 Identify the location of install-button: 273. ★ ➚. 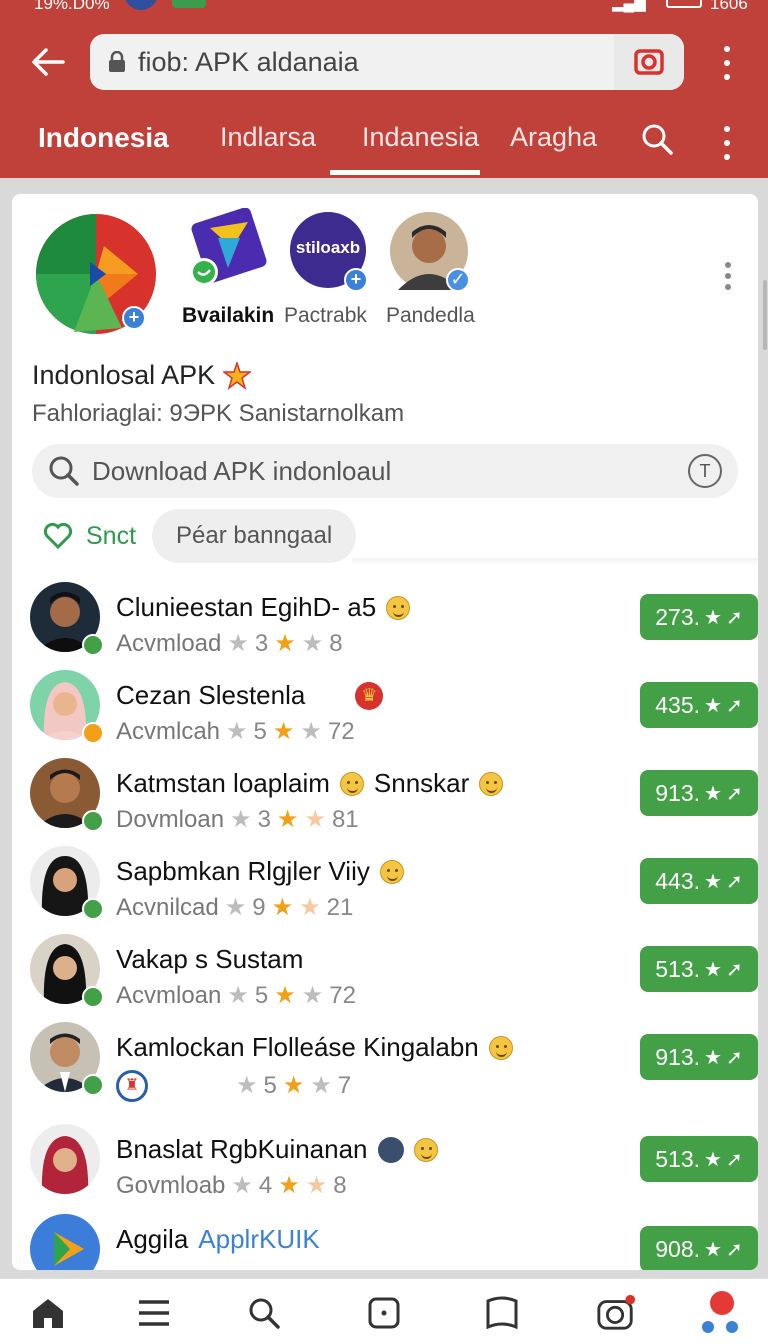
(699, 617).